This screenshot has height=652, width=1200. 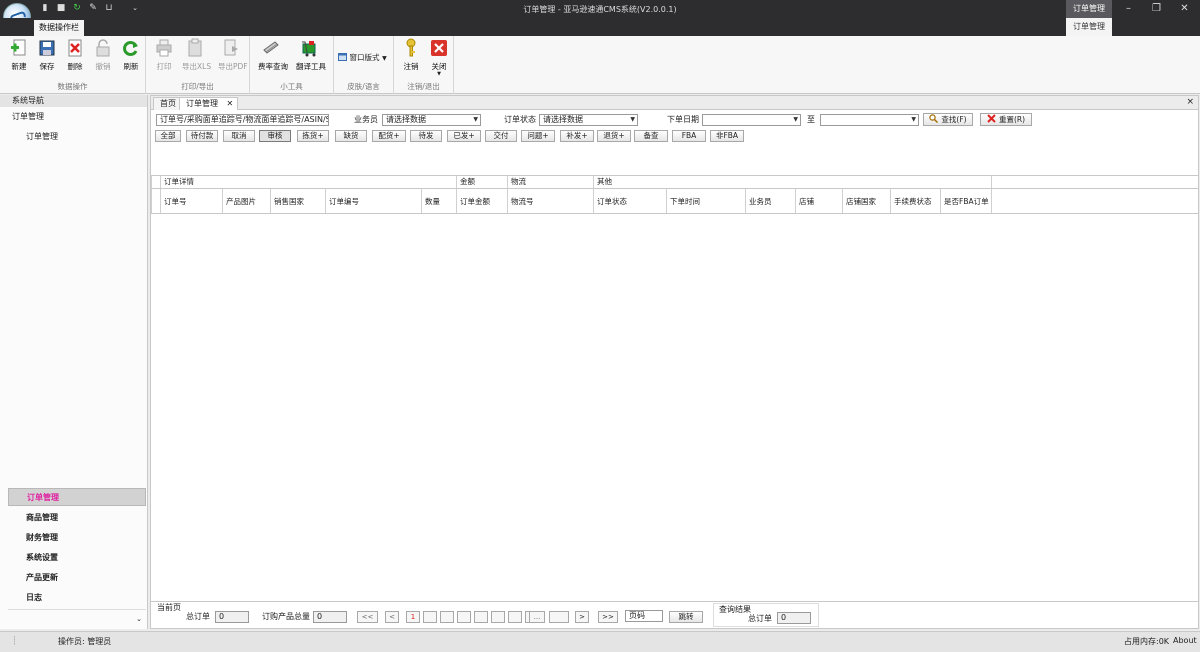 What do you see at coordinates (438, 201) in the screenshot?
I see `column-quantity: 数量` at bounding box center [438, 201].